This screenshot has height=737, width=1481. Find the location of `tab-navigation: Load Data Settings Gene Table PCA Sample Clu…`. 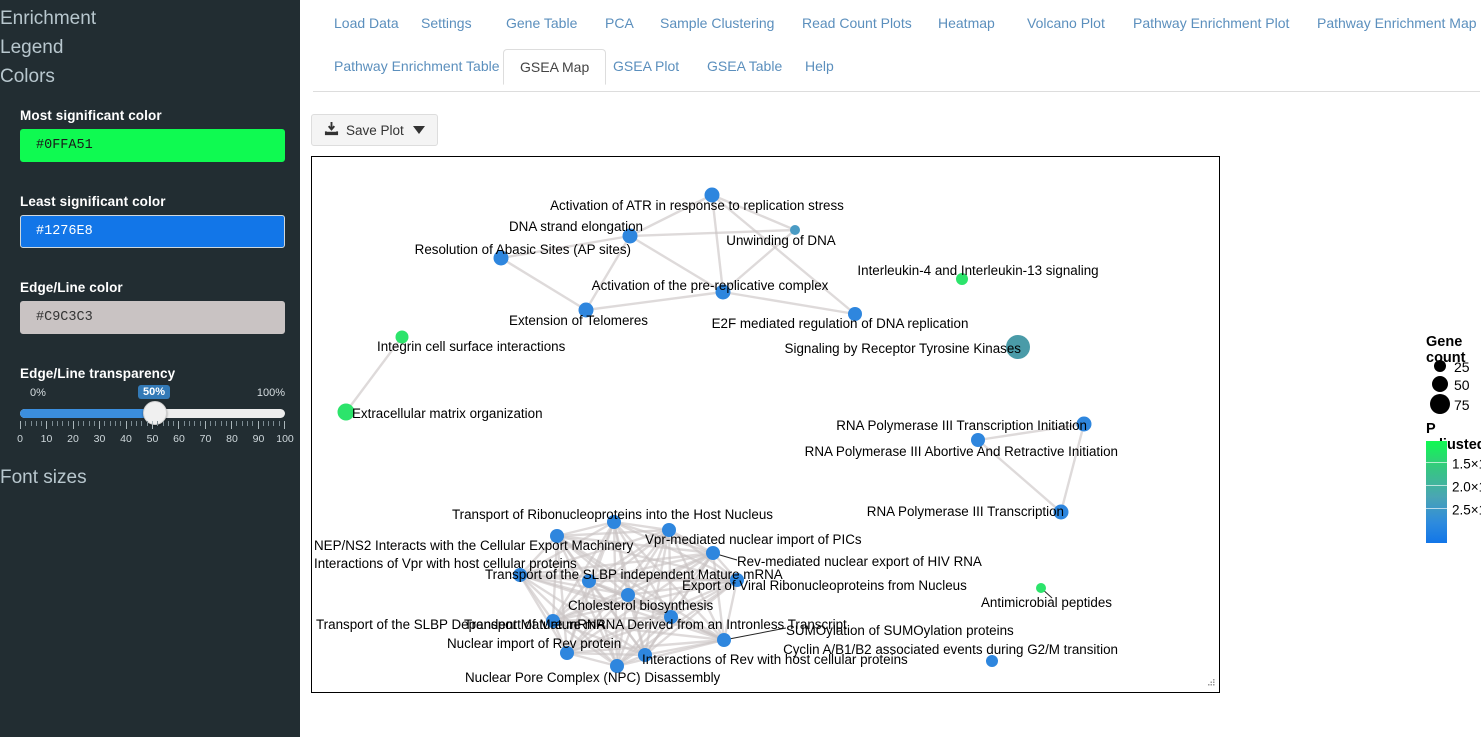

tab-navigation: Load Data Settings Gene Table PCA Sample Clu… is located at coordinates (890, 46).